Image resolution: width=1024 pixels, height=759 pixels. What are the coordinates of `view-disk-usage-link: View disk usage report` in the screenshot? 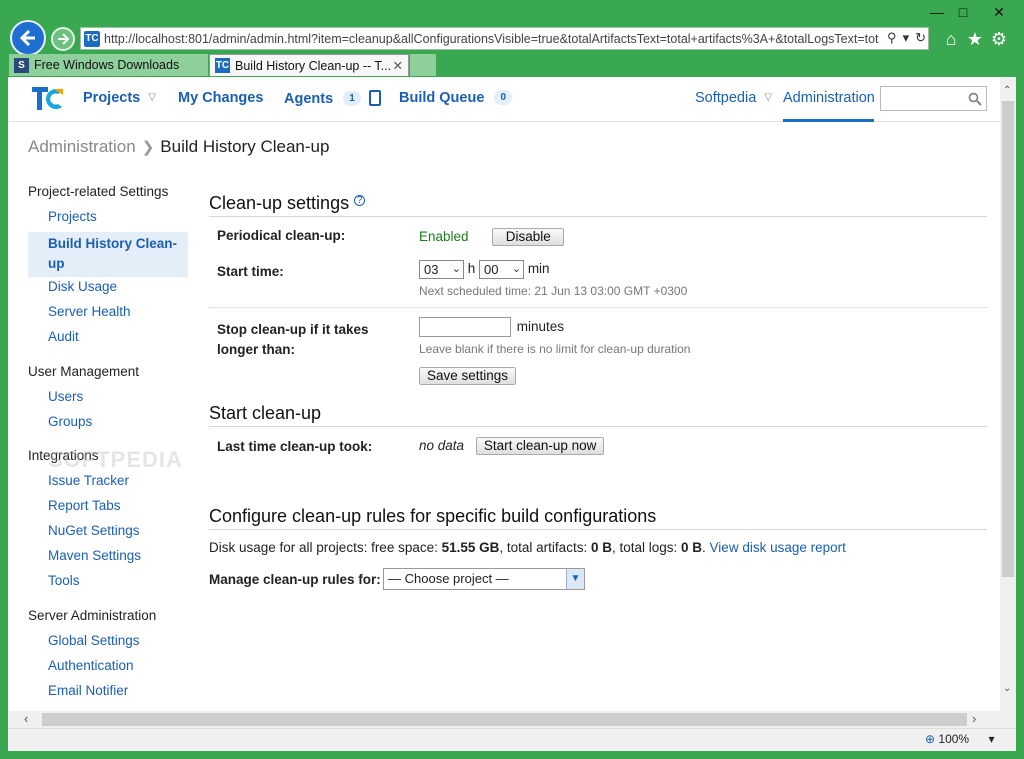 It's located at (778, 547).